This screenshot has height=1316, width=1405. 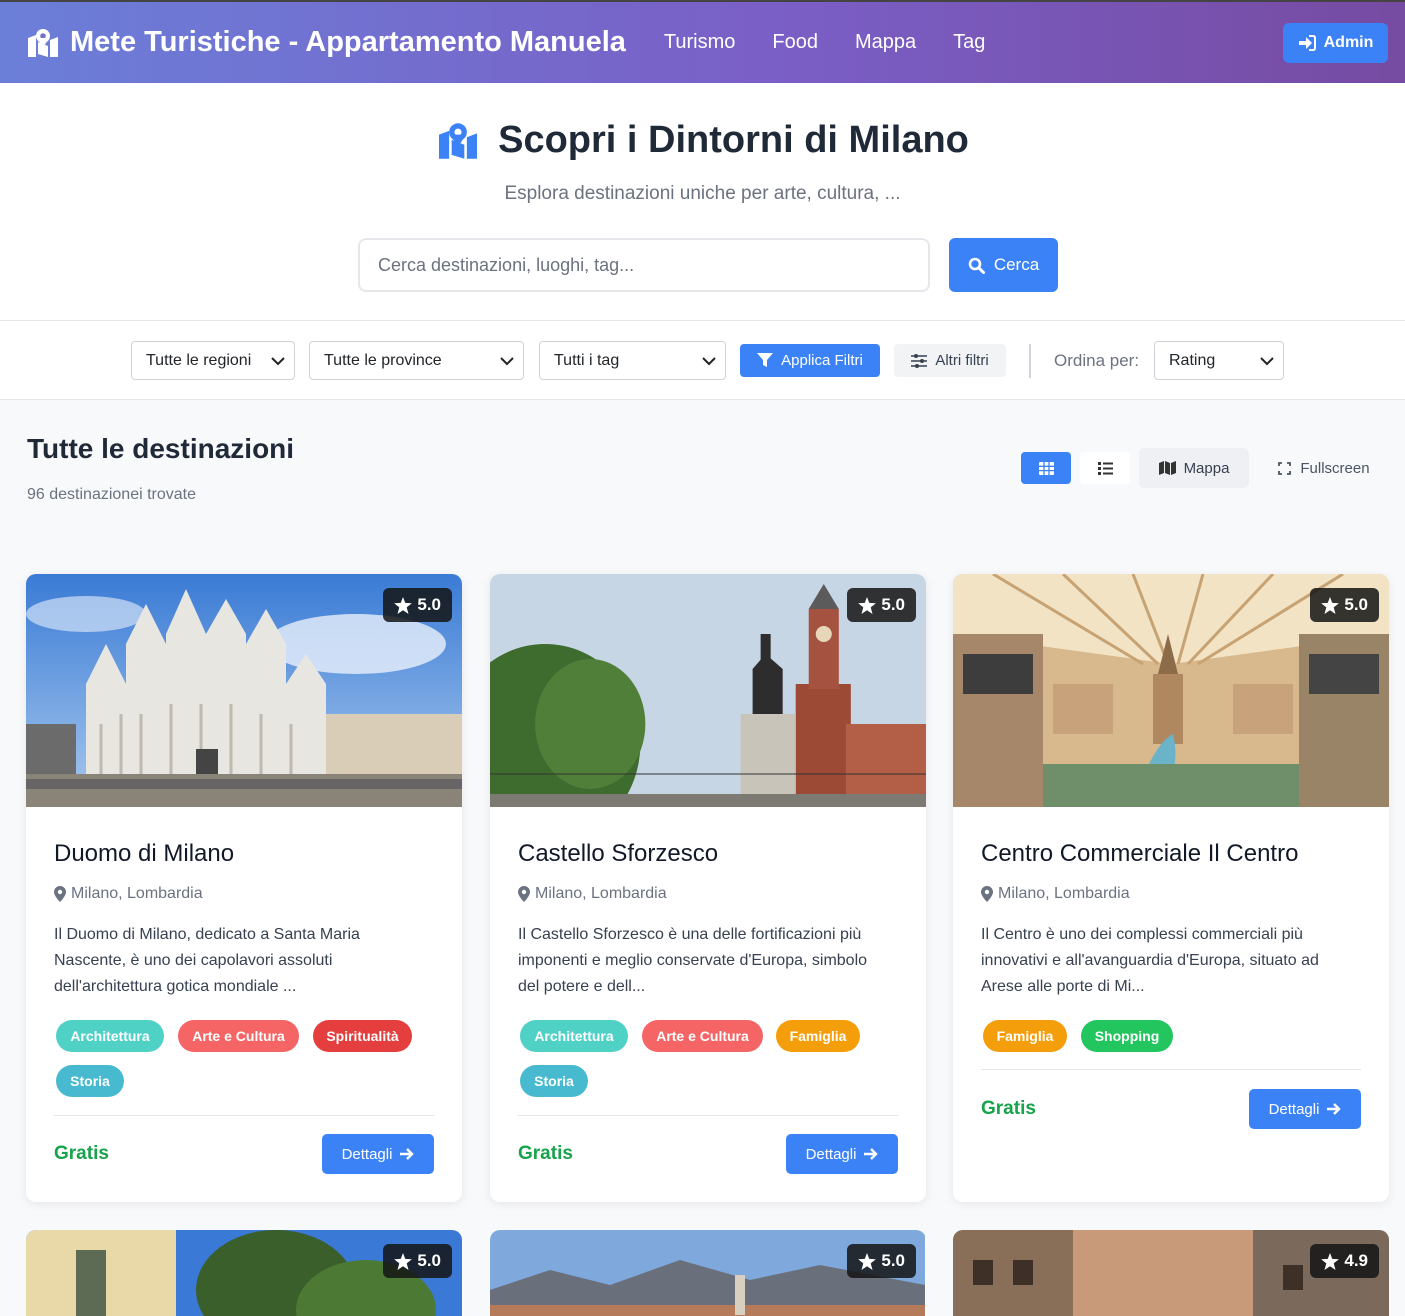 What do you see at coordinates (111, 494) in the screenshot?
I see `results-count: 96 destinazionei trovate` at bounding box center [111, 494].